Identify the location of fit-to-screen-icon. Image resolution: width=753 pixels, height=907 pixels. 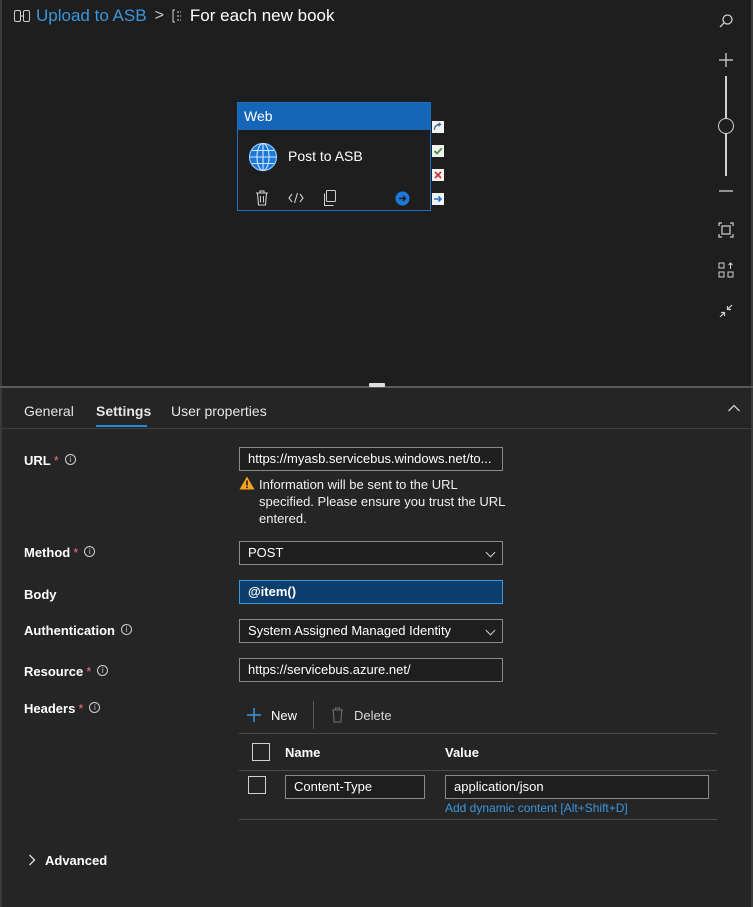
(726, 230).